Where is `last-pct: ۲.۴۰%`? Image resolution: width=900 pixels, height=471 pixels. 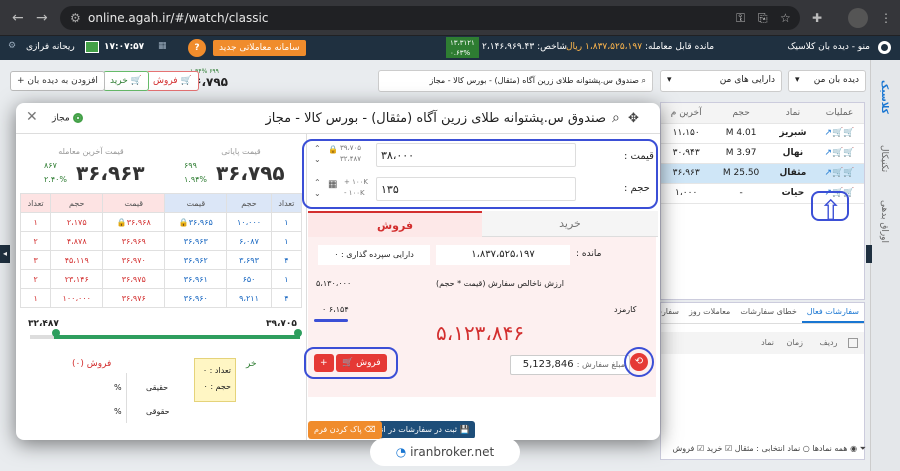
last-pct: ۲.۴۰% is located at coordinates (56, 179).